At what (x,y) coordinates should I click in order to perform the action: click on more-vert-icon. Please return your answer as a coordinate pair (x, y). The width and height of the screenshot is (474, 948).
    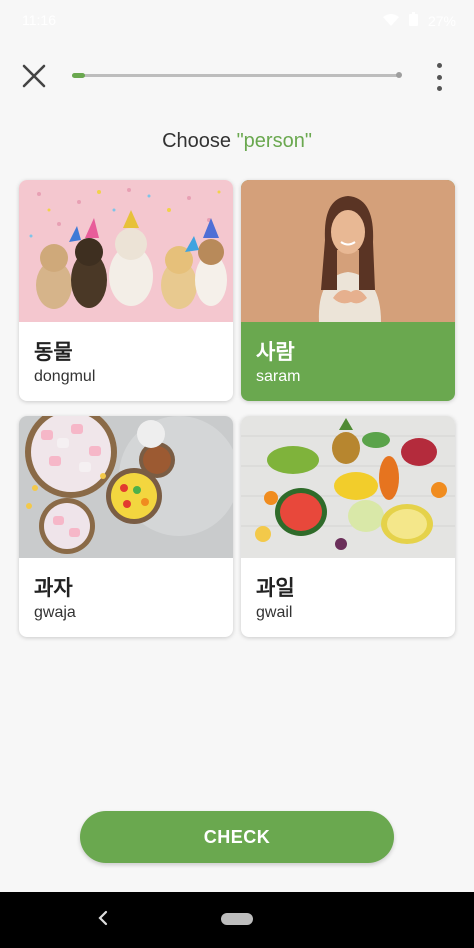
    Looking at the image, I should click on (439, 65).